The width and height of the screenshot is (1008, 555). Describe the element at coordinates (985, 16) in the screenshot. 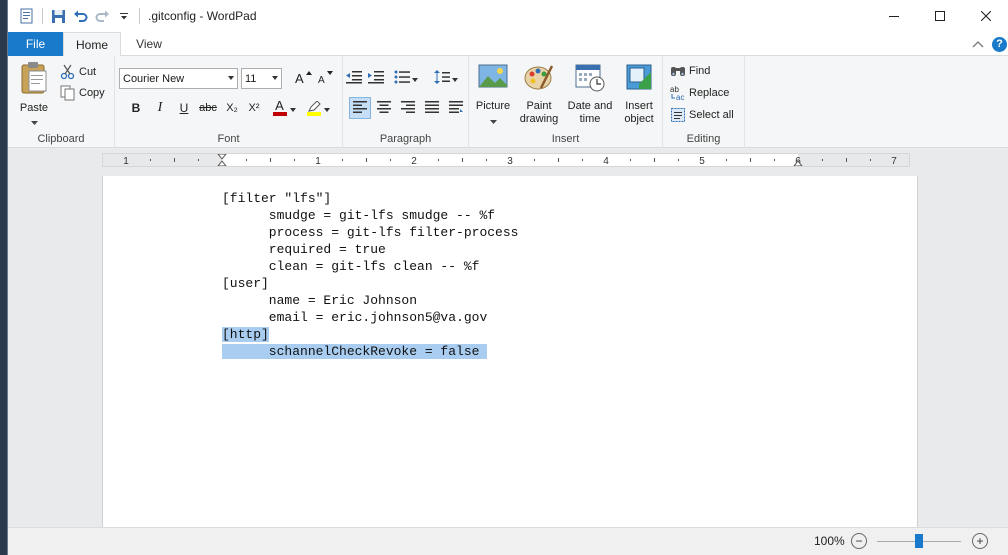

I see `close-button` at that location.